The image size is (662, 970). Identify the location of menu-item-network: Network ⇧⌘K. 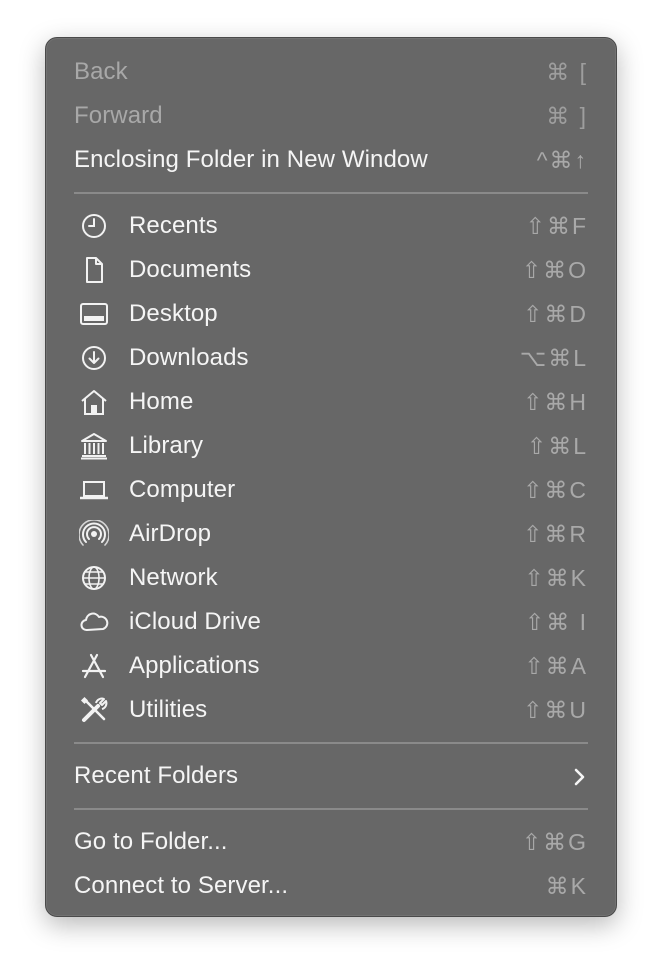
(331, 578).